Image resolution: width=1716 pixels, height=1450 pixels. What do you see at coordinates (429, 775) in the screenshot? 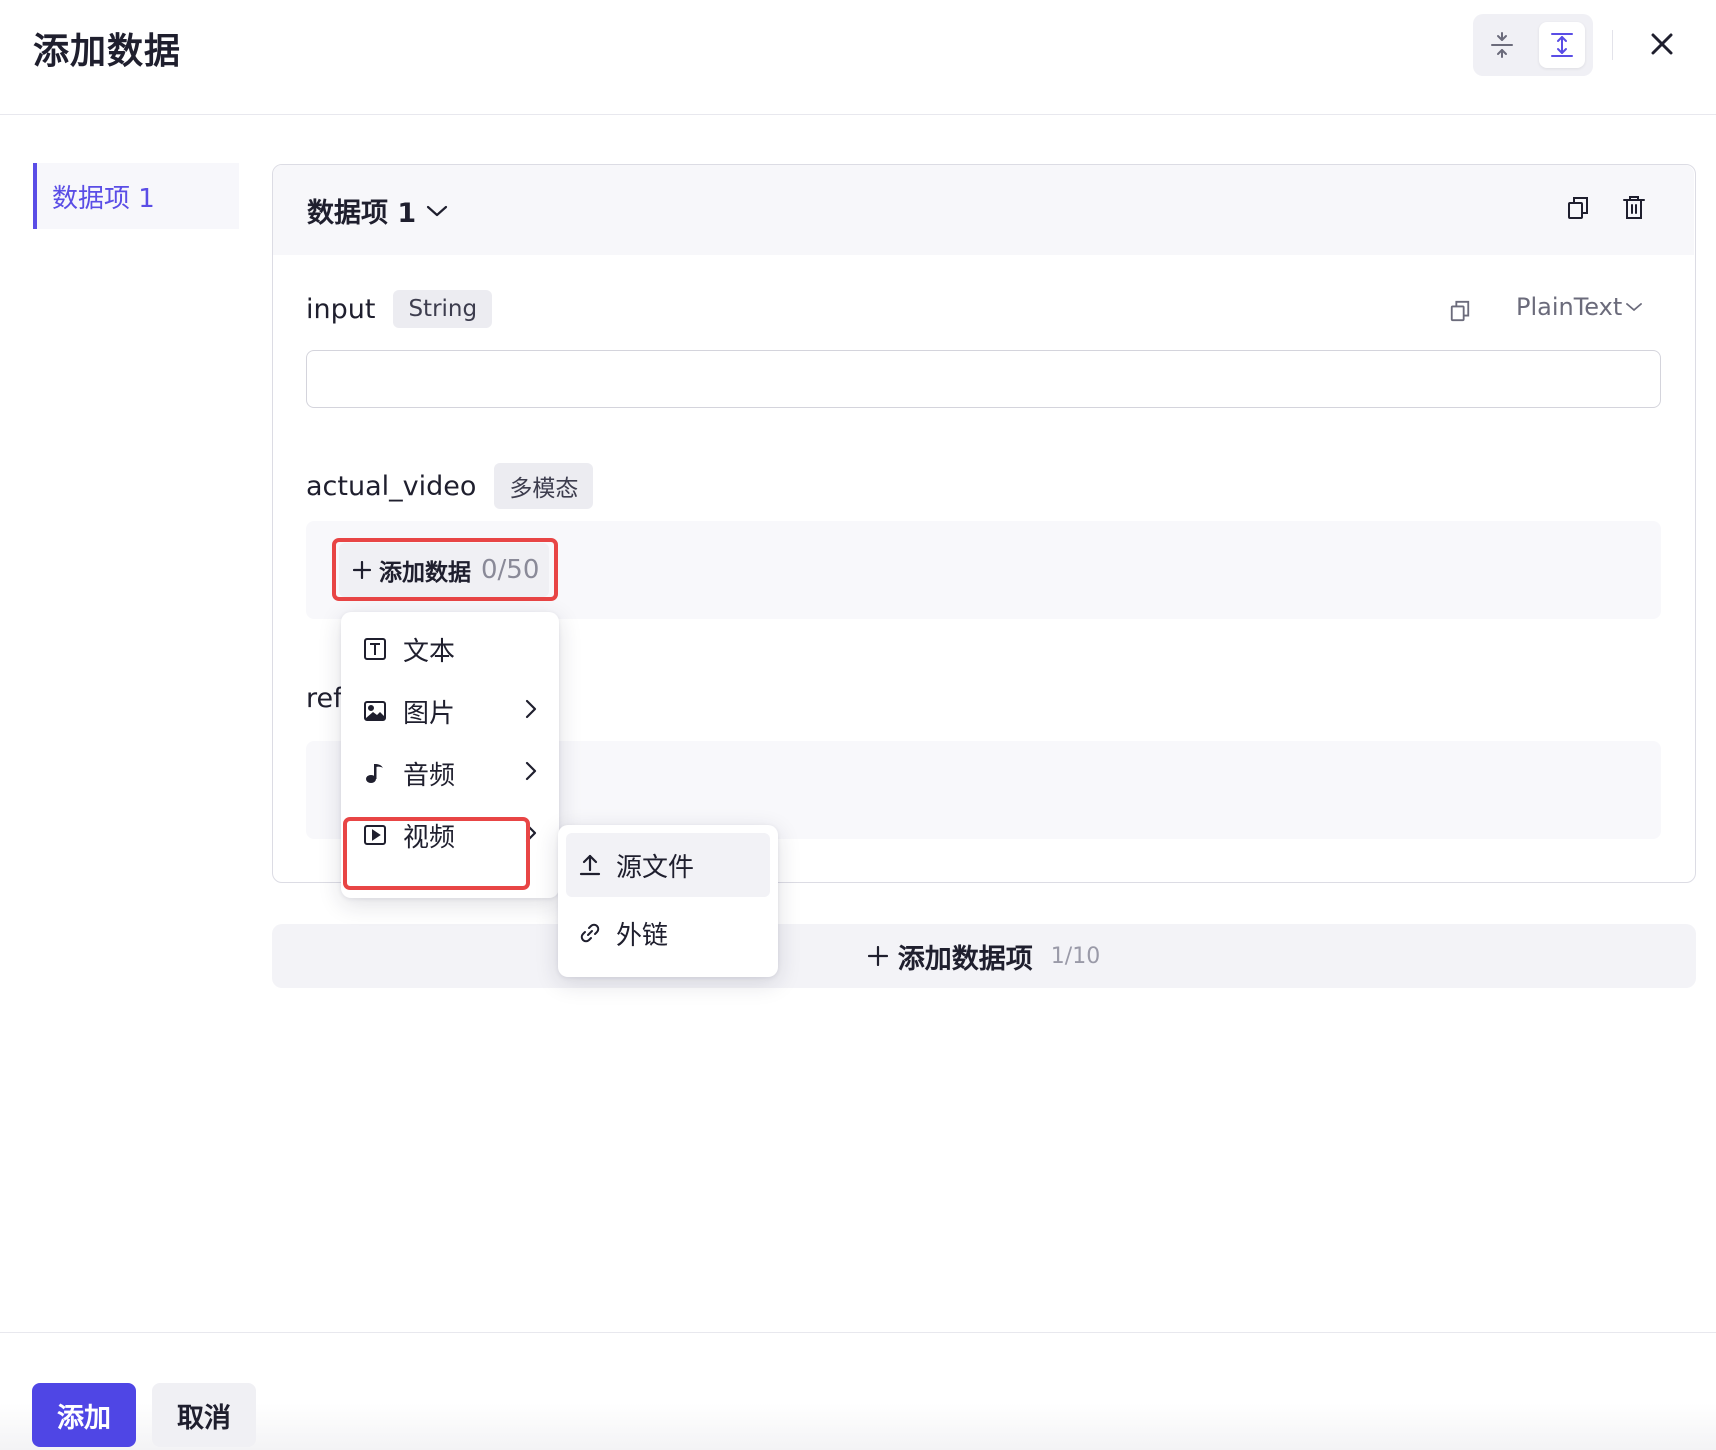
I see `menu-item-label: 音频` at bounding box center [429, 775].